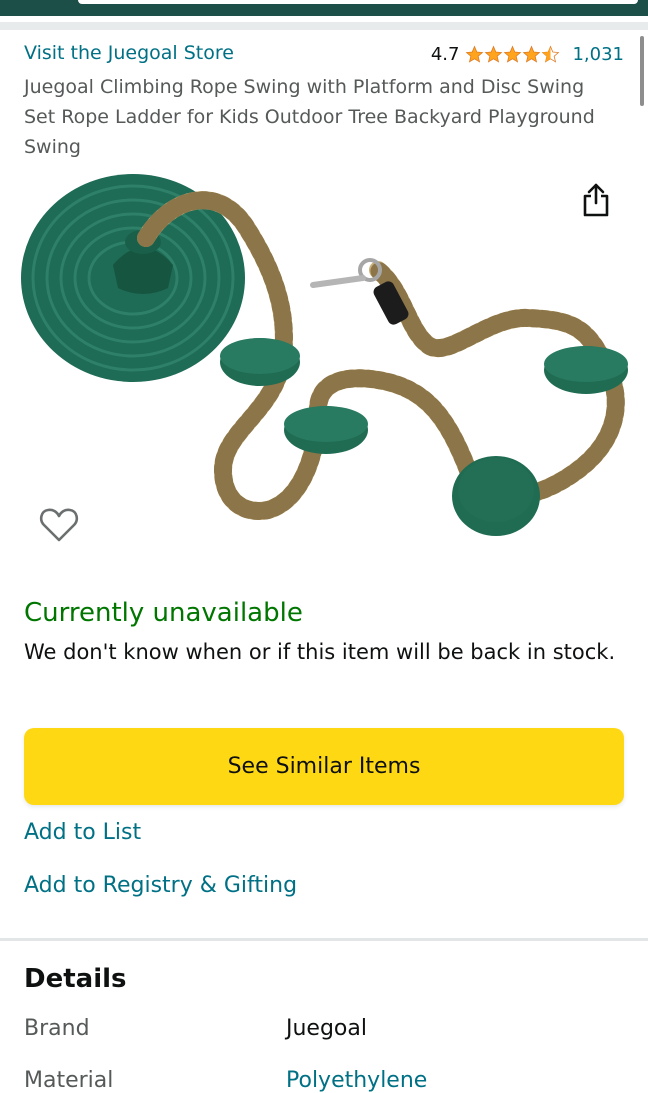 The image size is (648, 1093). What do you see at coordinates (326, 1028) in the screenshot?
I see `detail-value: Juegoal` at bounding box center [326, 1028].